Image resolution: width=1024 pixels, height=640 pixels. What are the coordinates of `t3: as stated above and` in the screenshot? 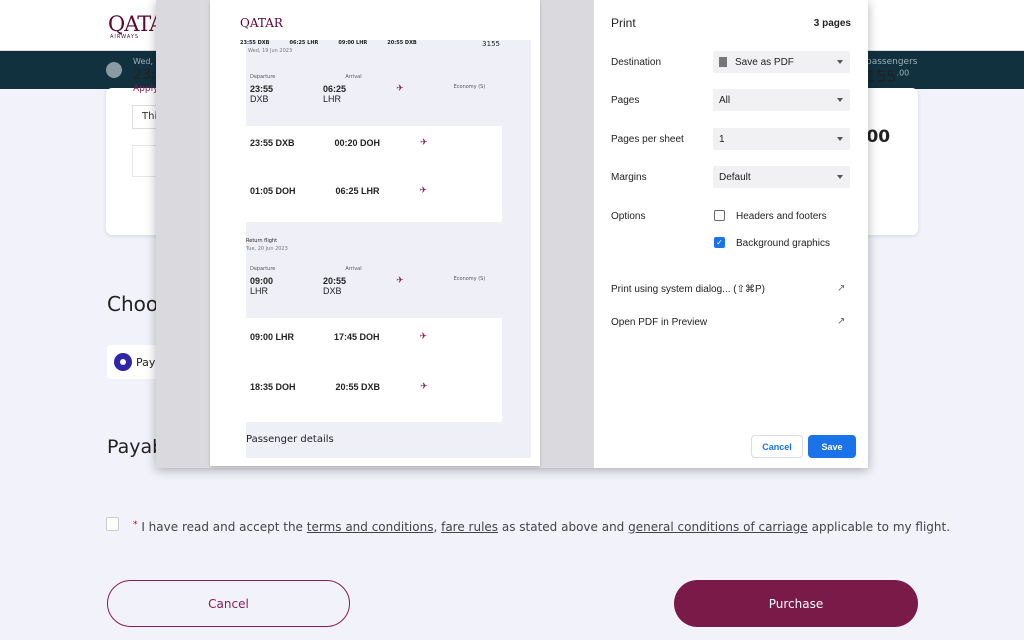 It's located at (563, 527).